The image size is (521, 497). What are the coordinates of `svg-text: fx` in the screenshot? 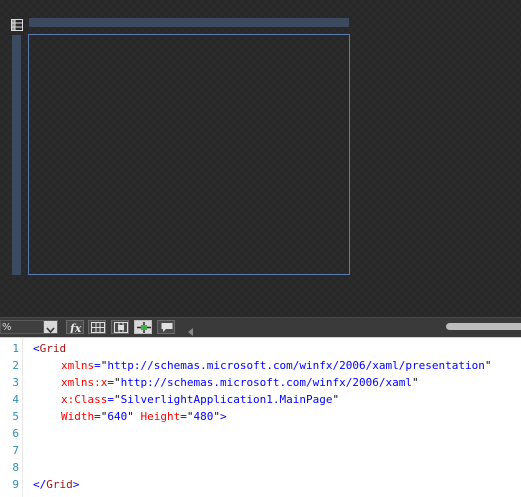 It's located at (75, 327).